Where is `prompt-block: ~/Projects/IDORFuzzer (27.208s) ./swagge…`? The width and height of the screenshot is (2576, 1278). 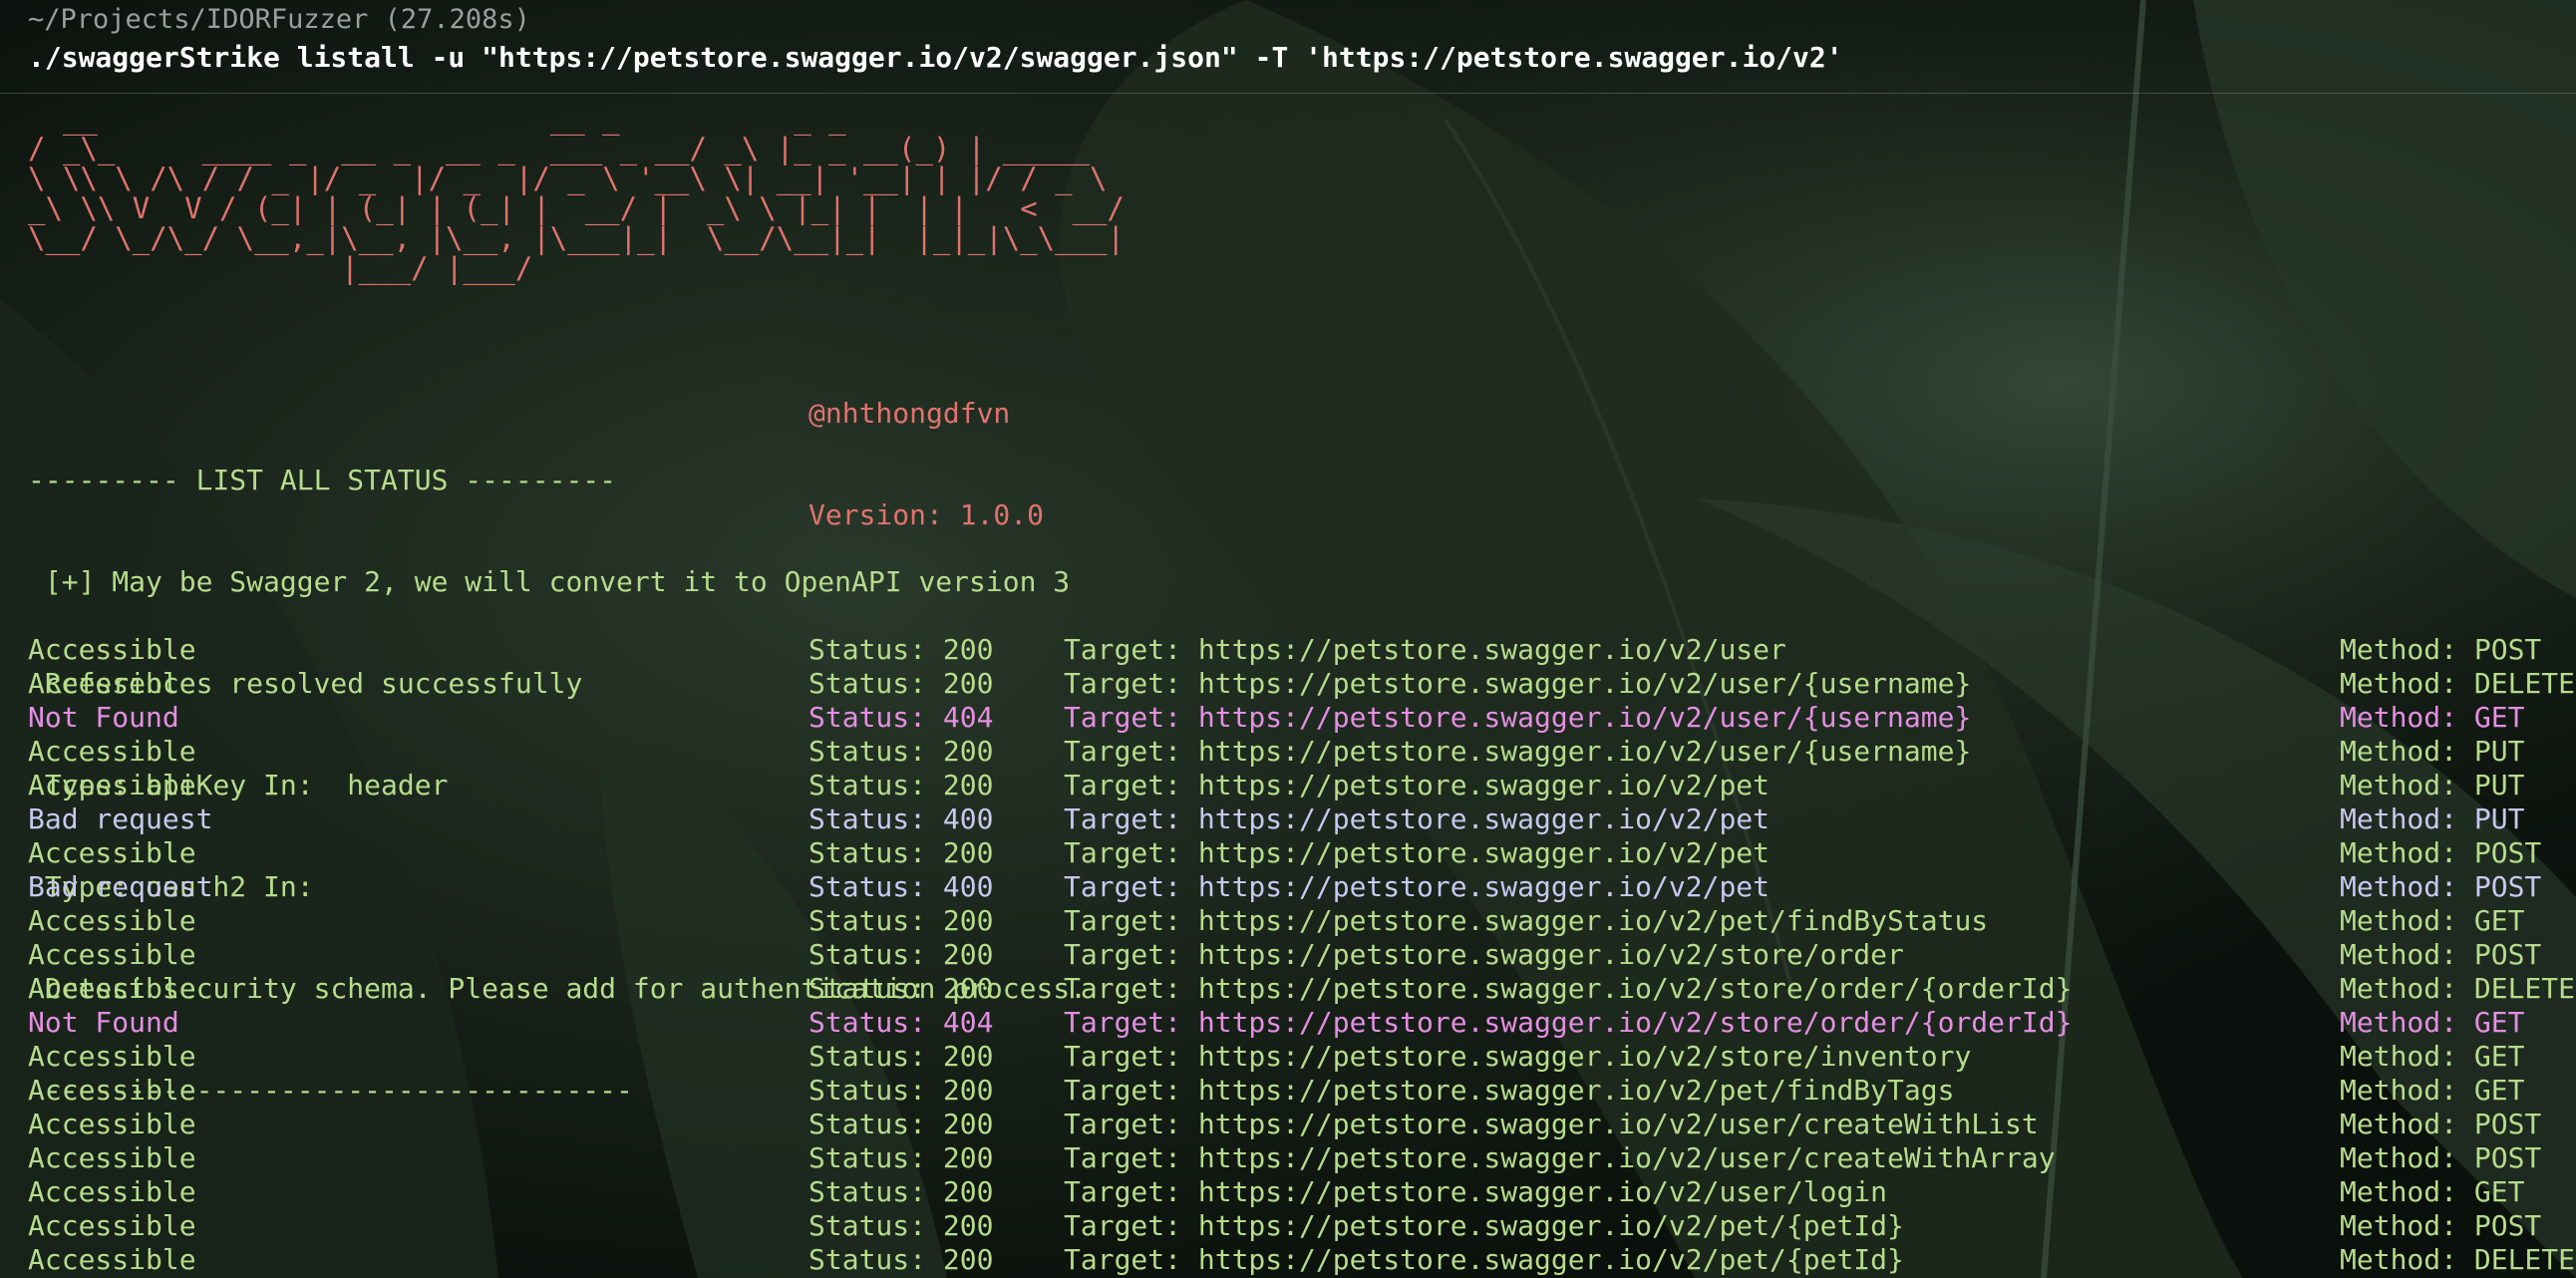
prompt-block: ~/Projects/IDORFuzzer (27.208s) ./swagge… is located at coordinates (935, 40).